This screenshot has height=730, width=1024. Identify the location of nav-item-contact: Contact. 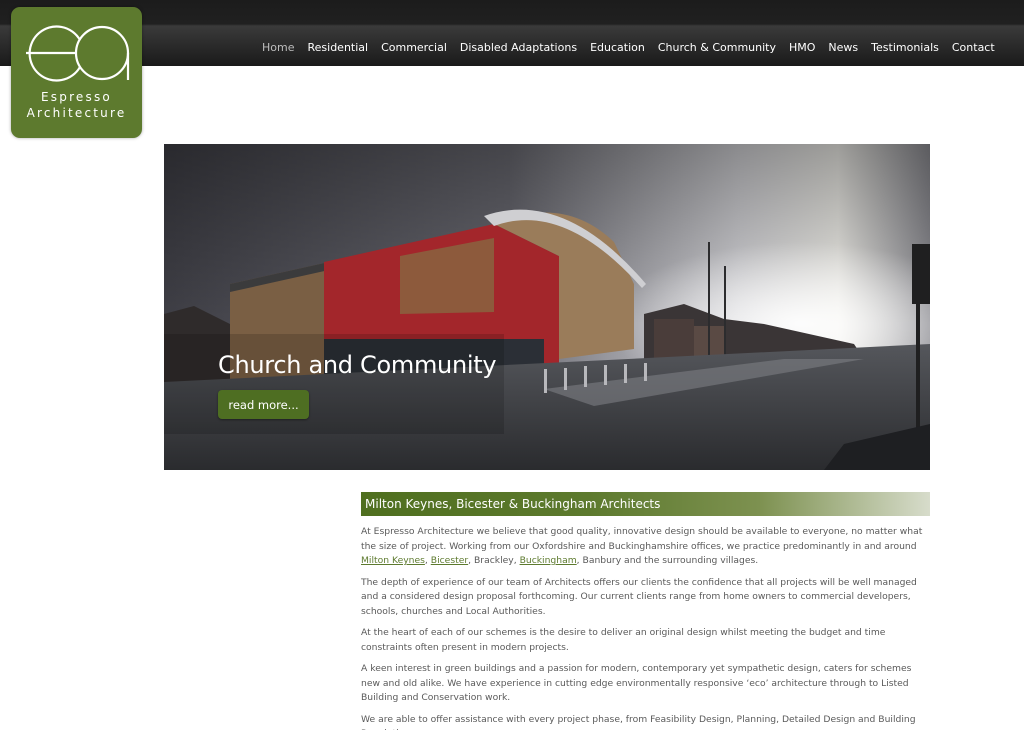
(973, 47).